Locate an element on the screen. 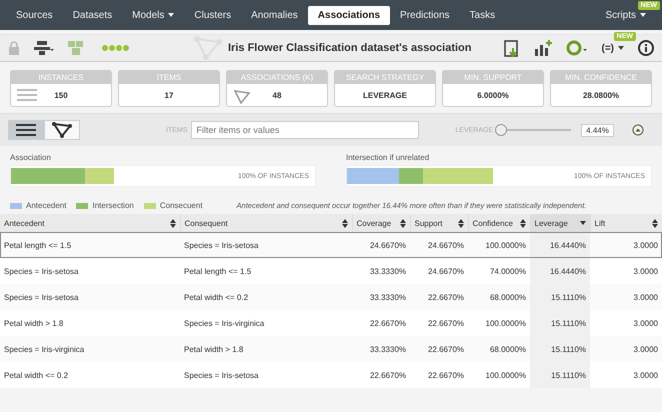  graph-view-button is located at coordinates (62, 130).